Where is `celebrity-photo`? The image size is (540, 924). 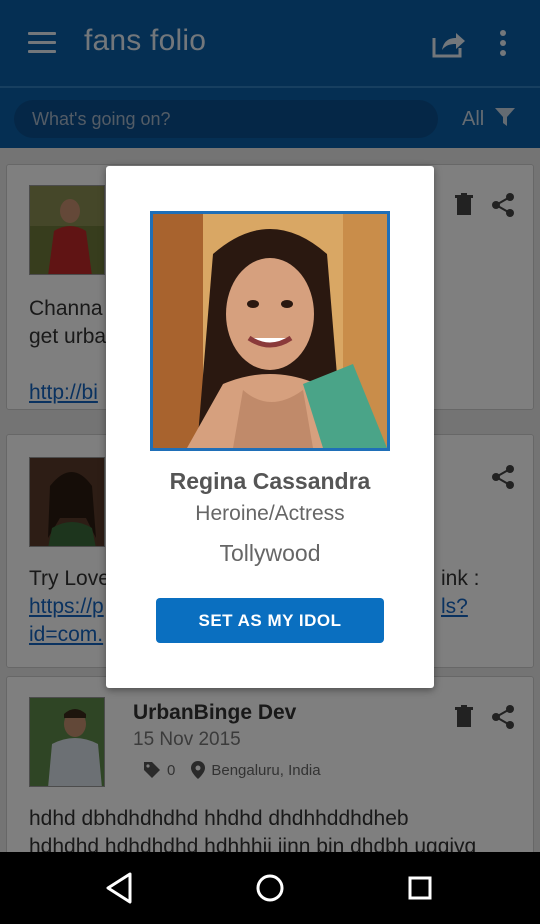 celebrity-photo is located at coordinates (270, 331).